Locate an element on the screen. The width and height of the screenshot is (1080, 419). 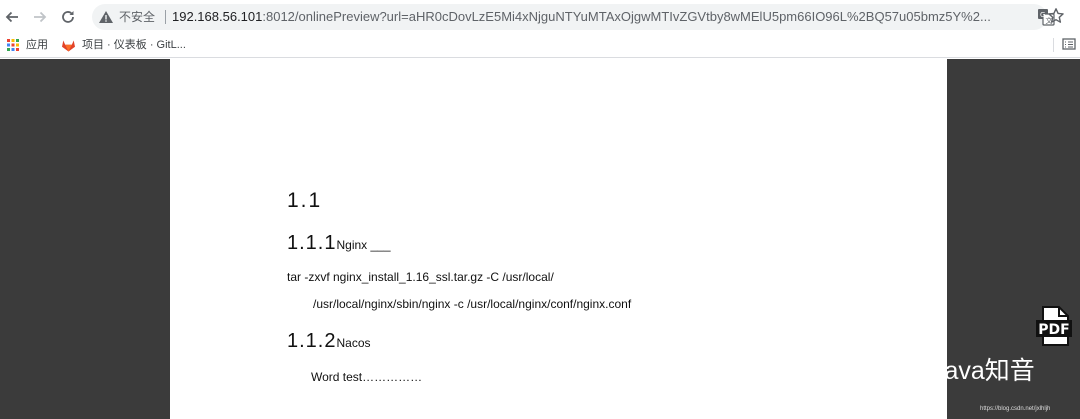
pdf-button-label: PDF is located at coordinates (1053, 330).